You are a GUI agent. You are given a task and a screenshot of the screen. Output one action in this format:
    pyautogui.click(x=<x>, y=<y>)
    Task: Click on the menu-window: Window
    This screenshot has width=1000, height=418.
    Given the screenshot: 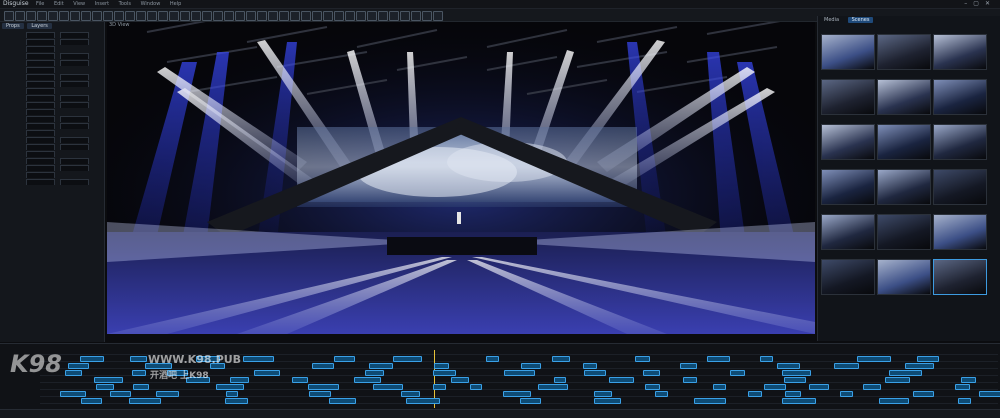 What is the action you would take?
    pyautogui.click(x=151, y=4)
    